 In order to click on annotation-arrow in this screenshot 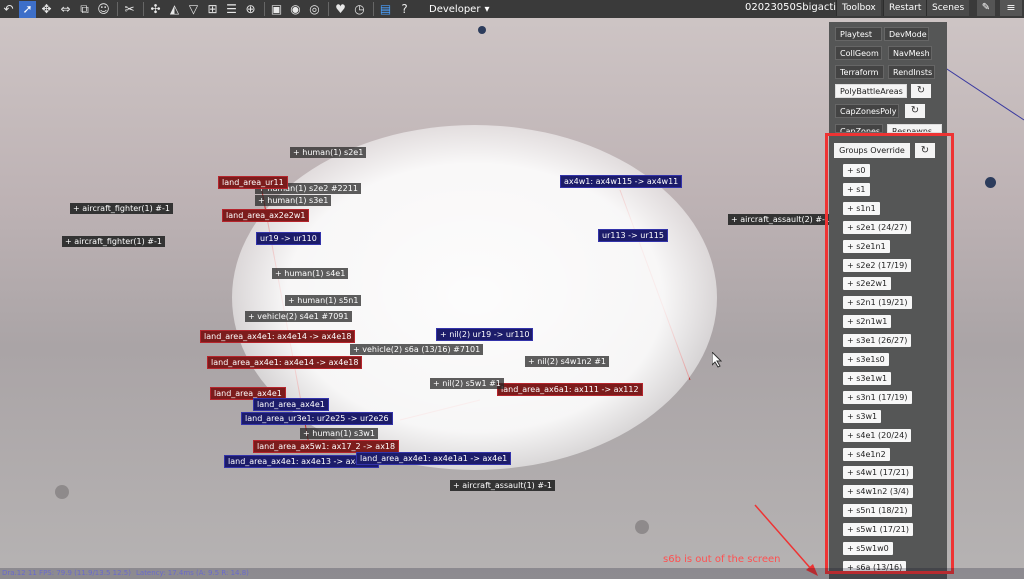, I will do `click(786, 540)`.